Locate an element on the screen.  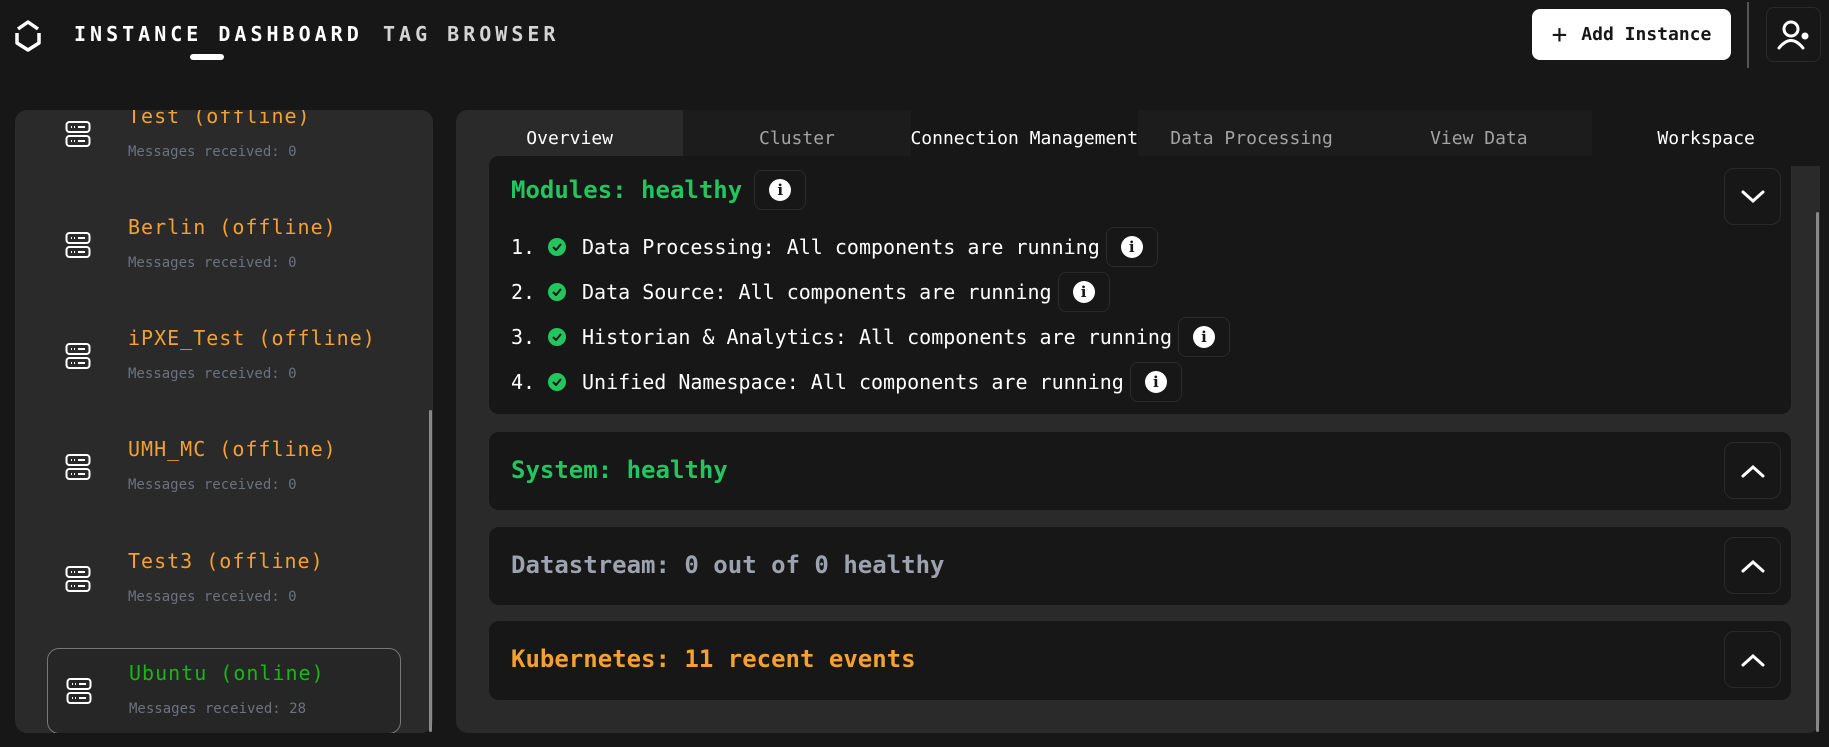
system-expand-button is located at coordinates (1752, 470).